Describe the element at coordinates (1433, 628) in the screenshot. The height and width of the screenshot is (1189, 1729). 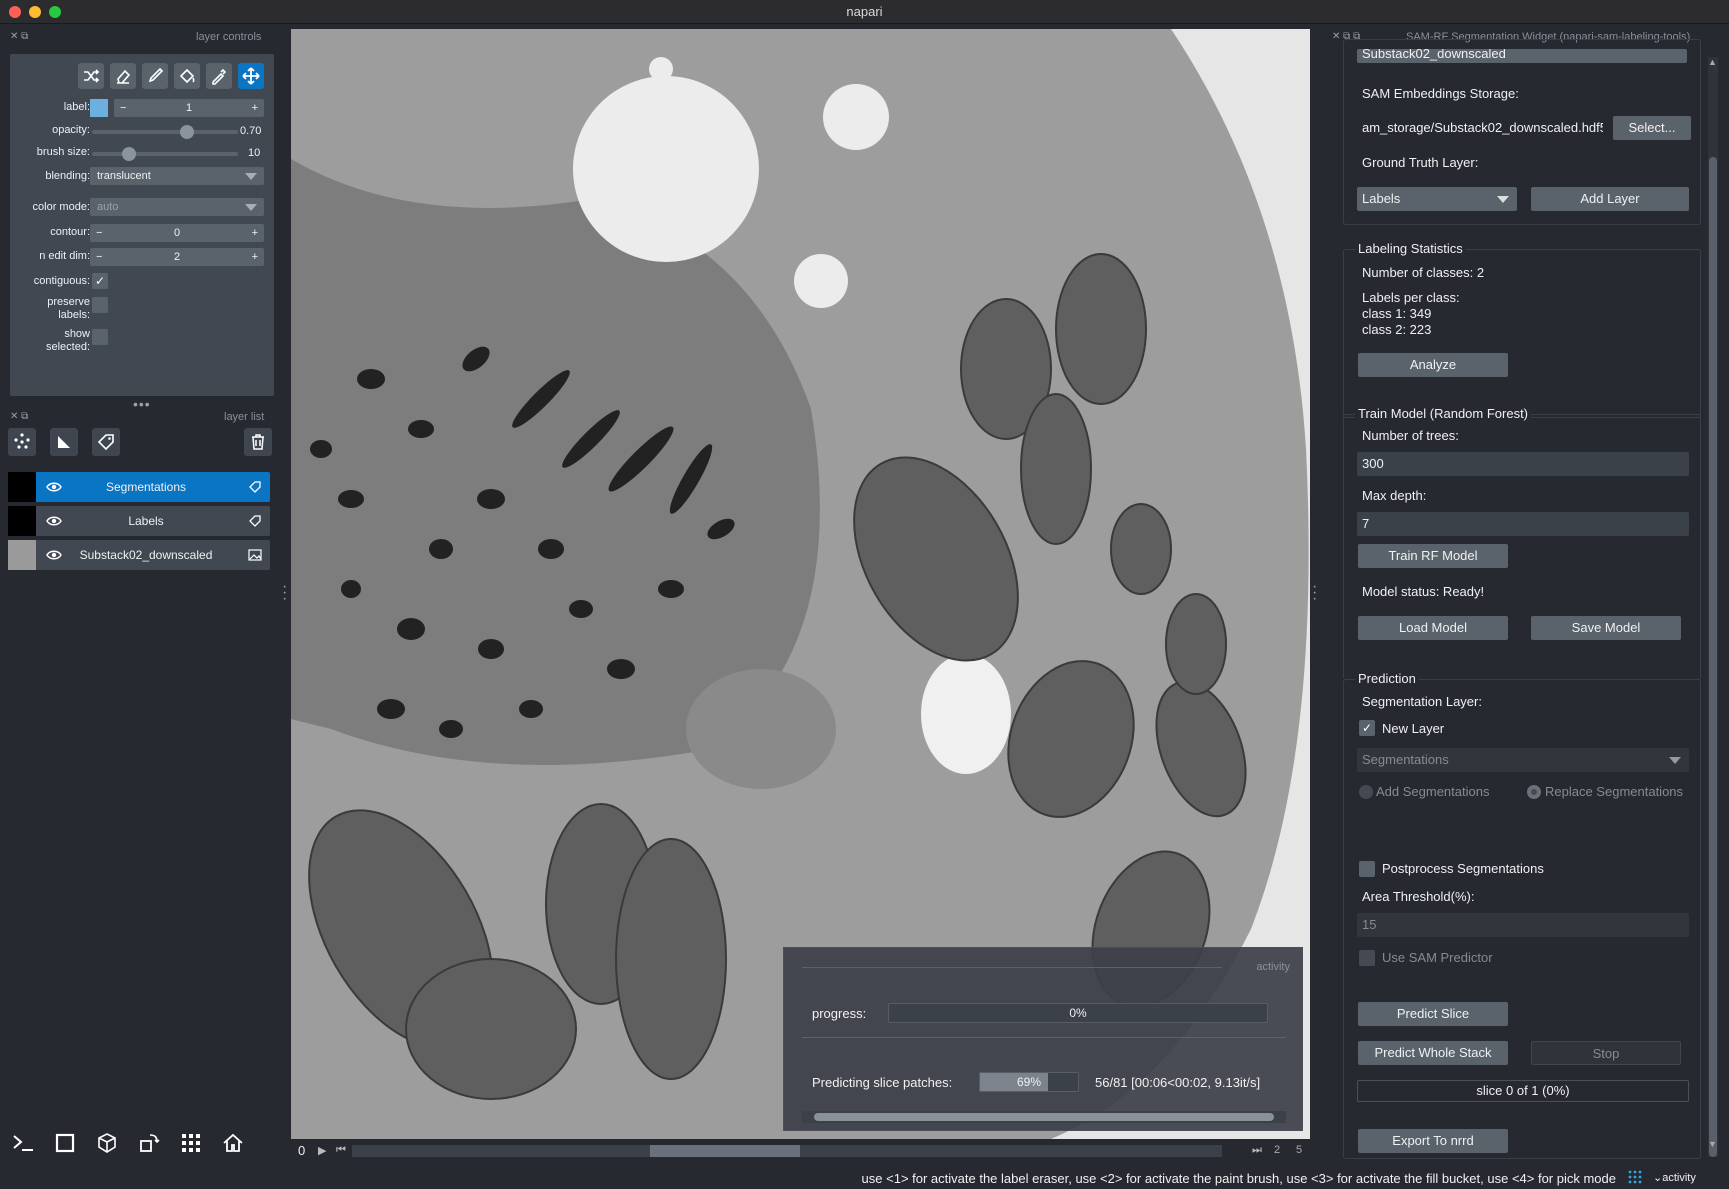
I see `load-model-button: Load Model` at that location.